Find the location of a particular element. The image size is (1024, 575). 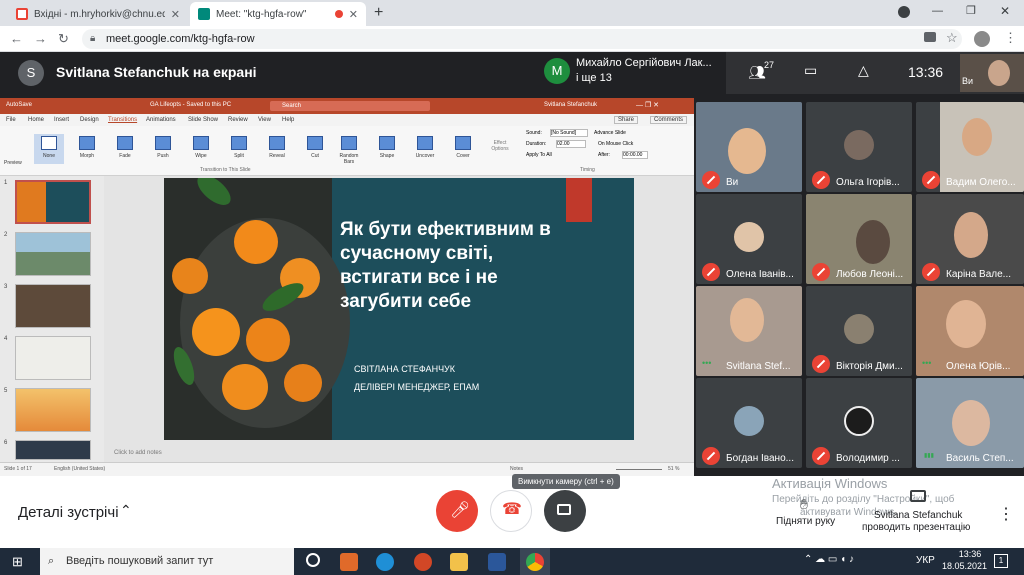

chrome-taskbar-button is located at coordinates (535, 561).